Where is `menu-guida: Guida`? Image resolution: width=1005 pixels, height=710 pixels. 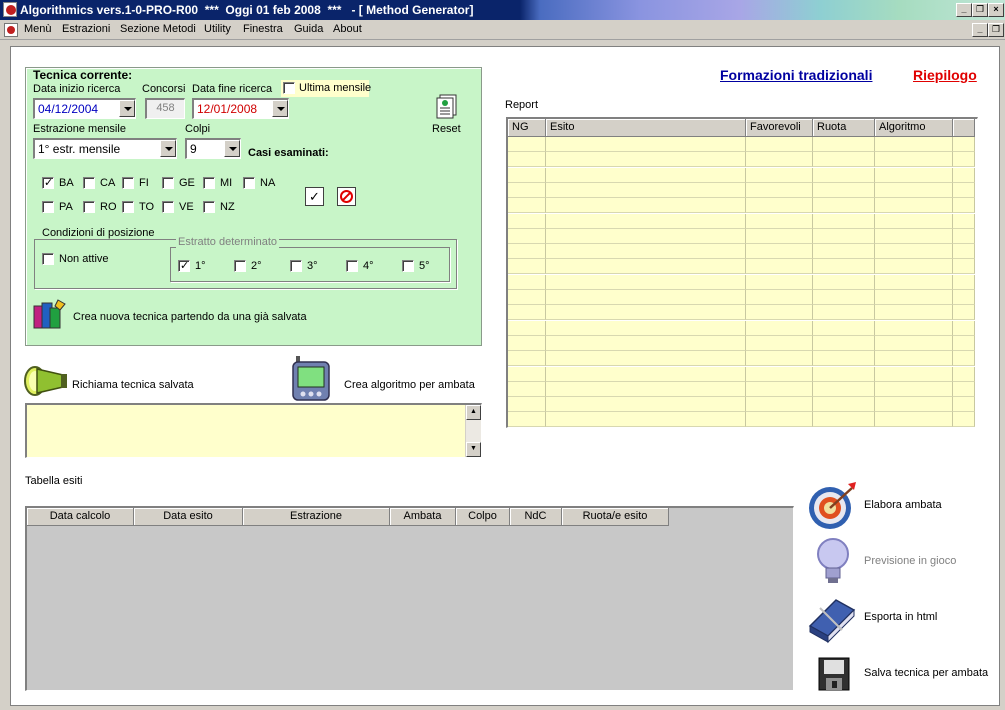
menu-guida: Guida is located at coordinates (308, 29).